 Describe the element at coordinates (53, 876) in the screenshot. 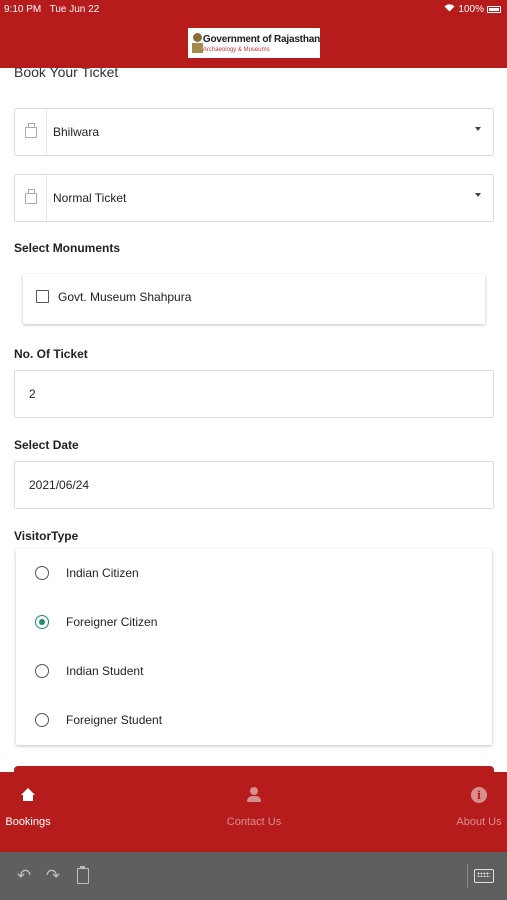

I see `redo-icon: ↷` at that location.